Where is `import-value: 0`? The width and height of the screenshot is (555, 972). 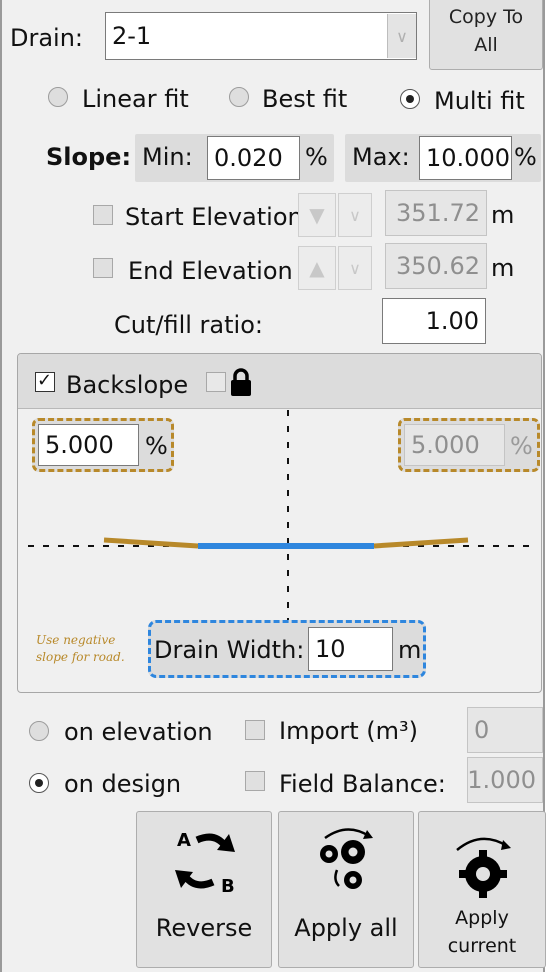
import-value: 0 is located at coordinates (482, 730).